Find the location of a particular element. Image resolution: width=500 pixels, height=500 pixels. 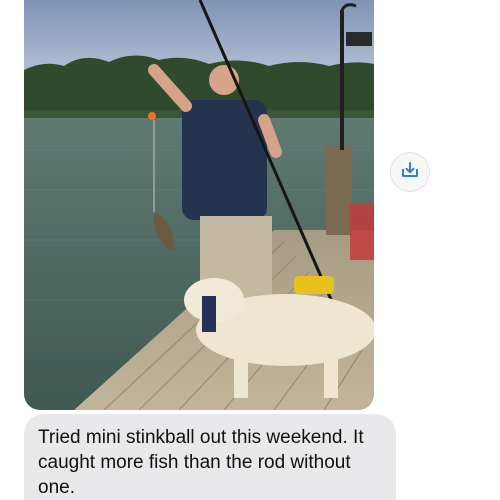

download-tray-icon is located at coordinates (410, 172).